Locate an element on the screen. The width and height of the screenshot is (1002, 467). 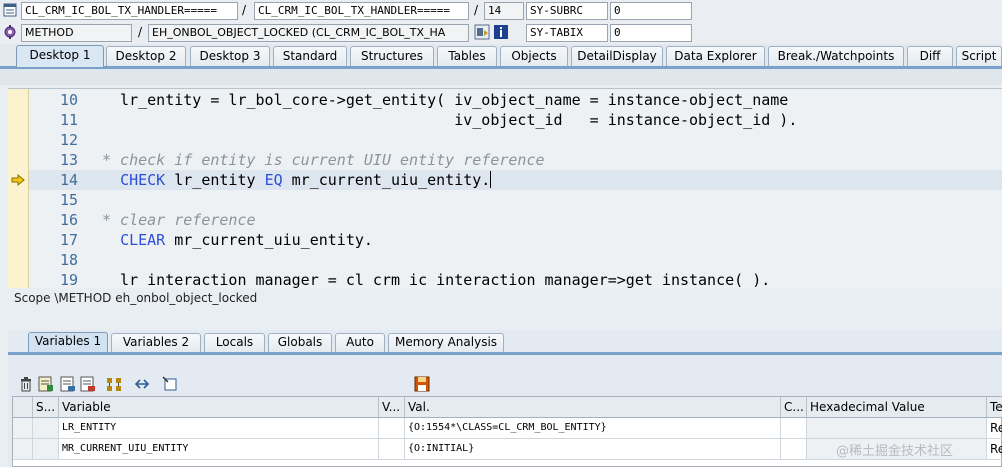
var-tab-divider is located at coordinates (505, 353).